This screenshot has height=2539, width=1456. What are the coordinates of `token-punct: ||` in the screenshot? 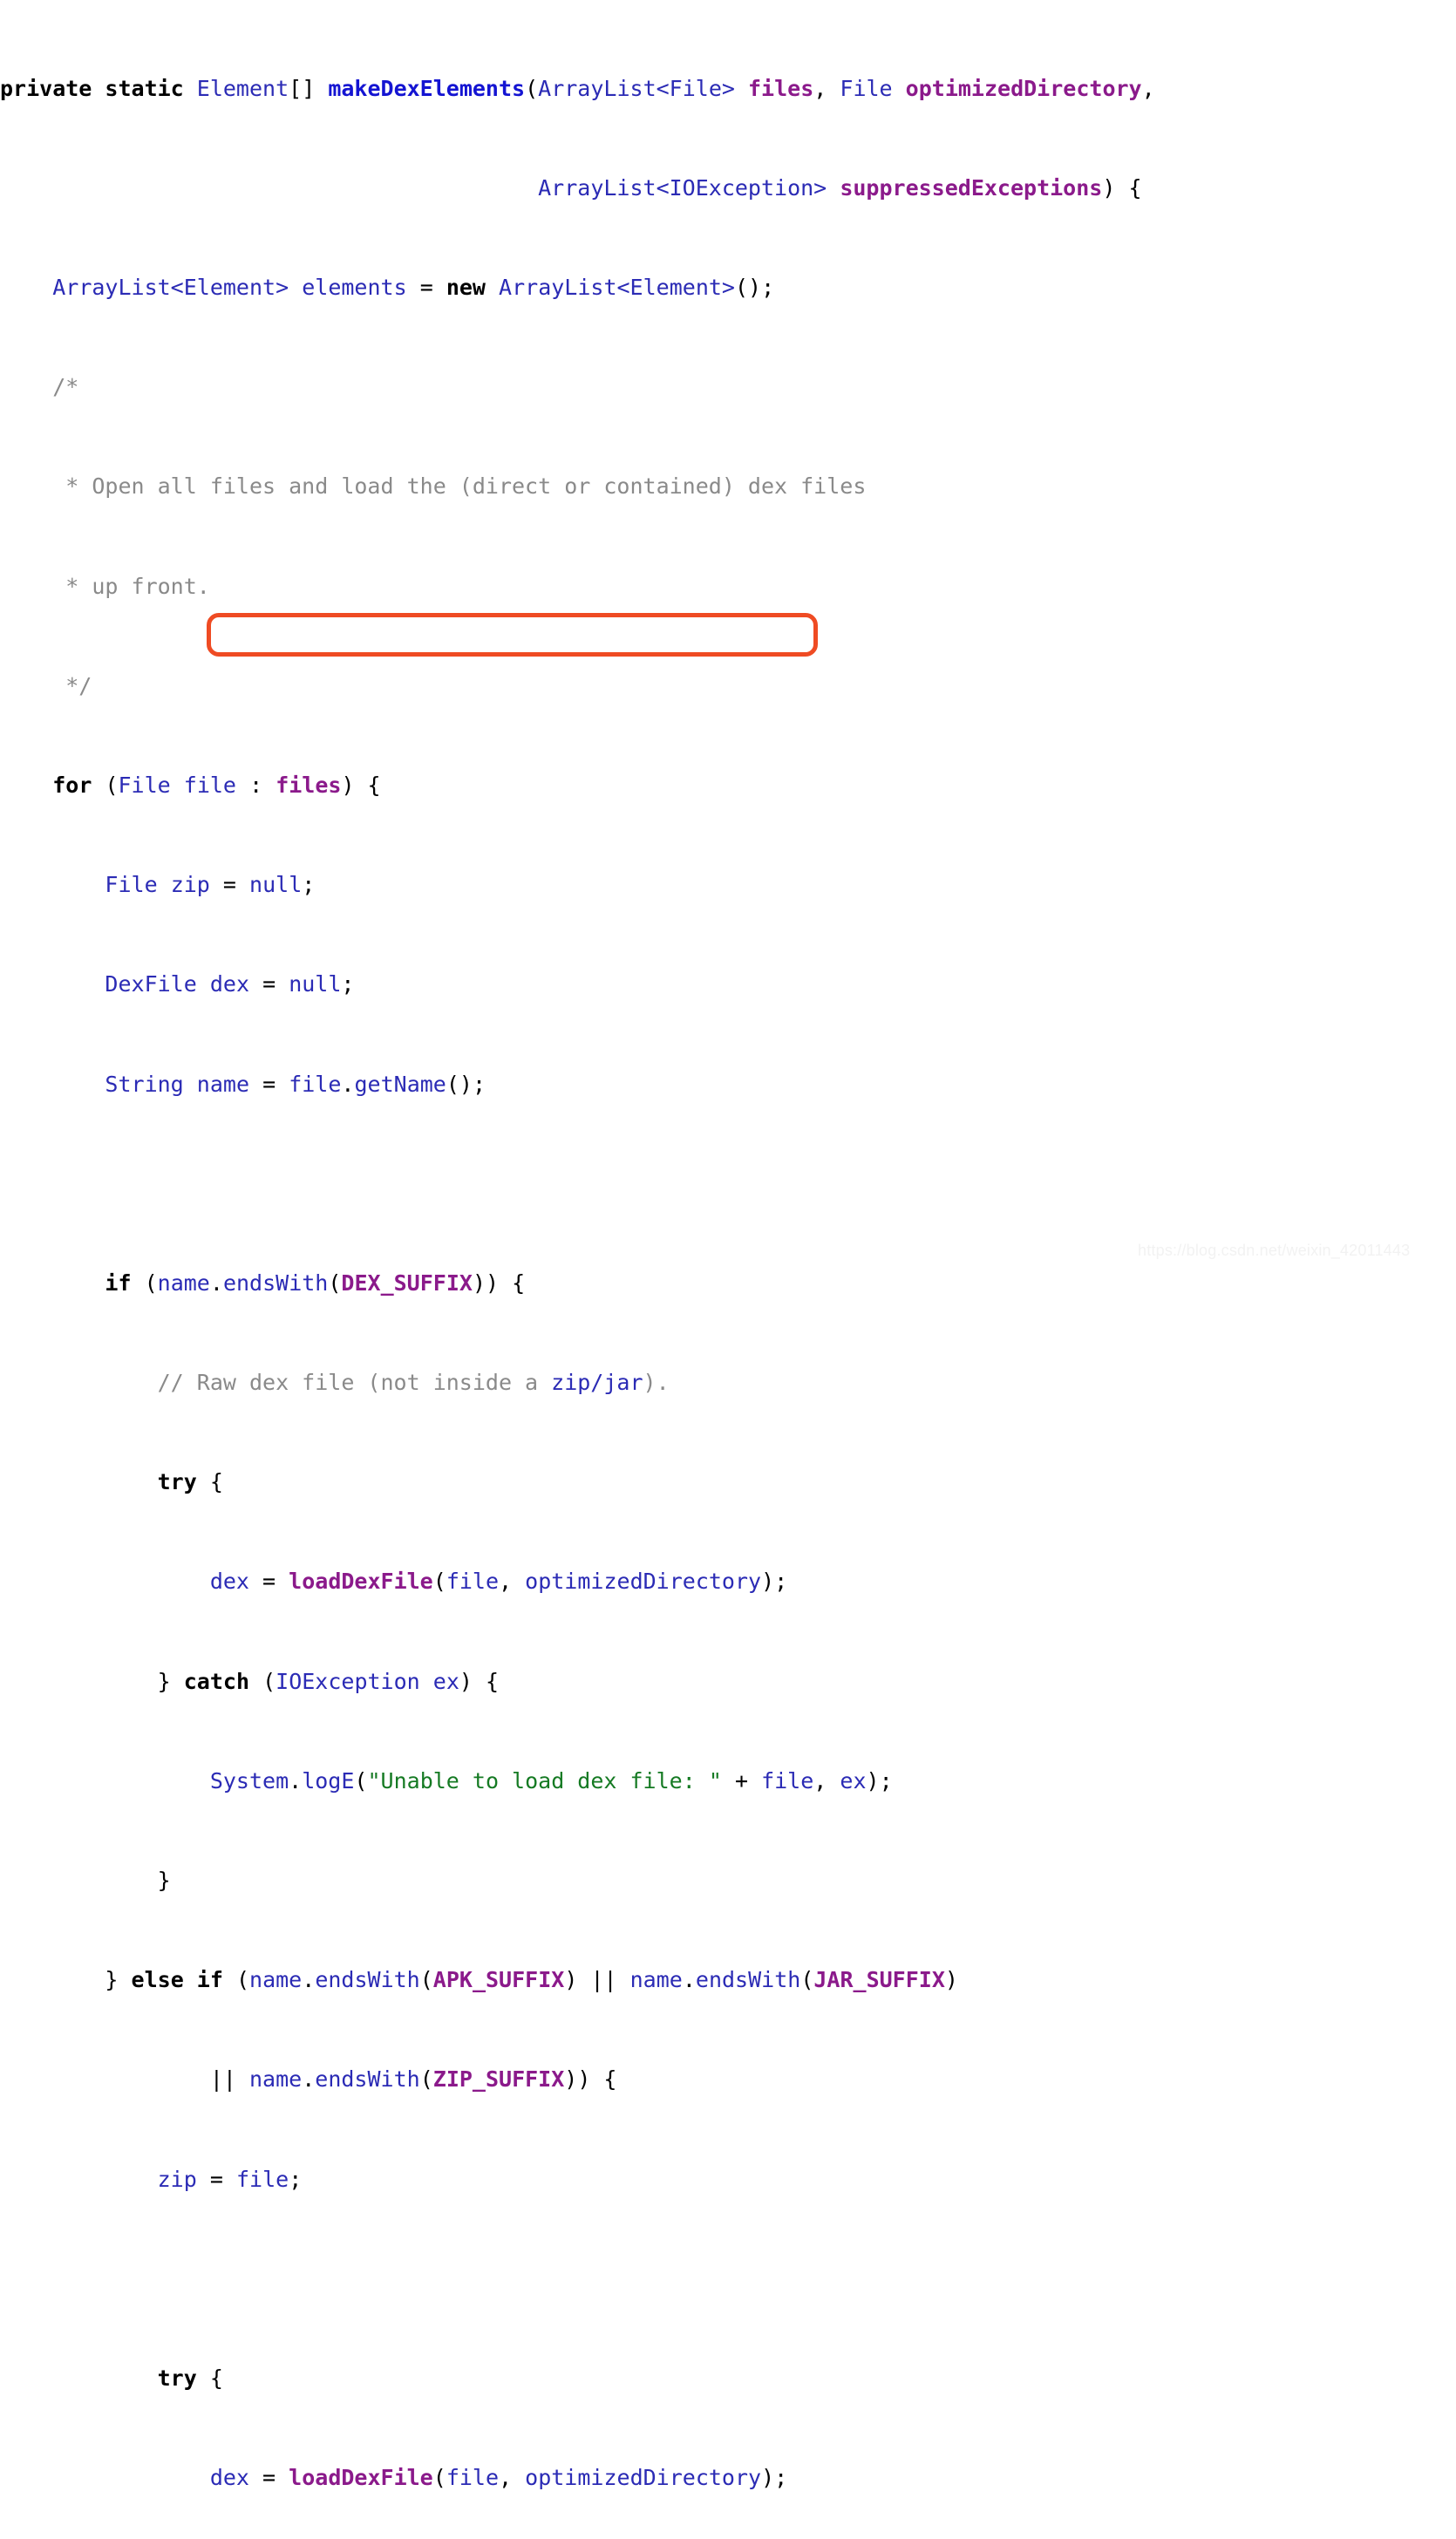 It's located at (603, 1980).